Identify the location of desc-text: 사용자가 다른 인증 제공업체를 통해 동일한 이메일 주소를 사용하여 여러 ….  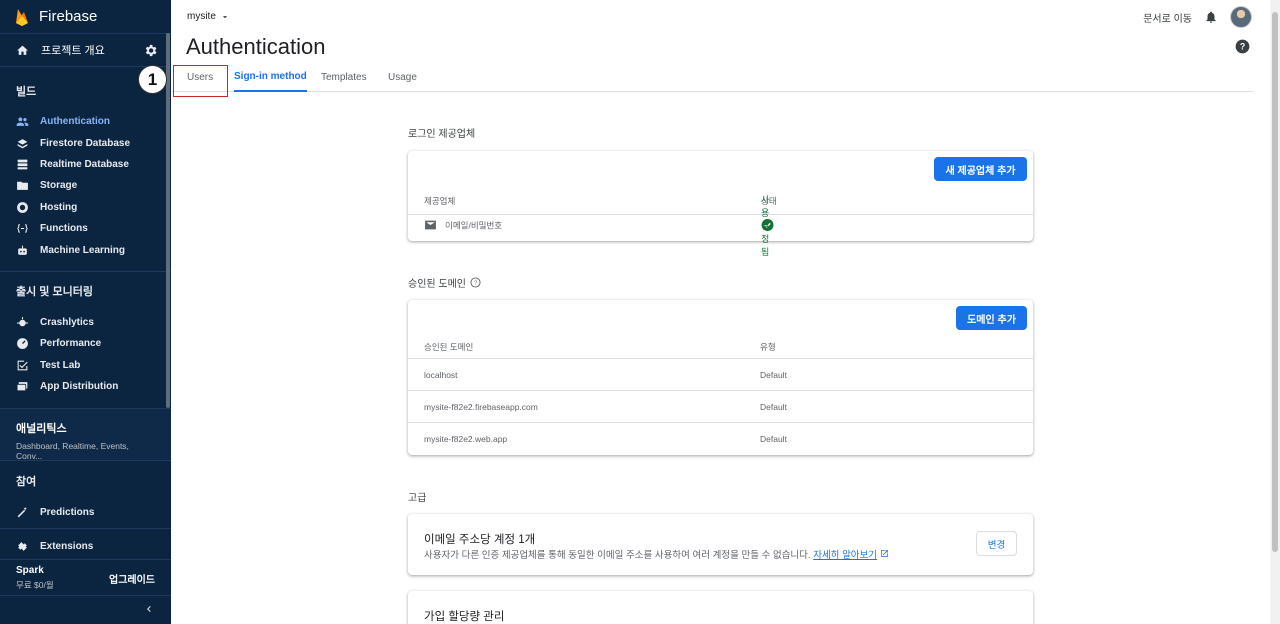
(617, 555).